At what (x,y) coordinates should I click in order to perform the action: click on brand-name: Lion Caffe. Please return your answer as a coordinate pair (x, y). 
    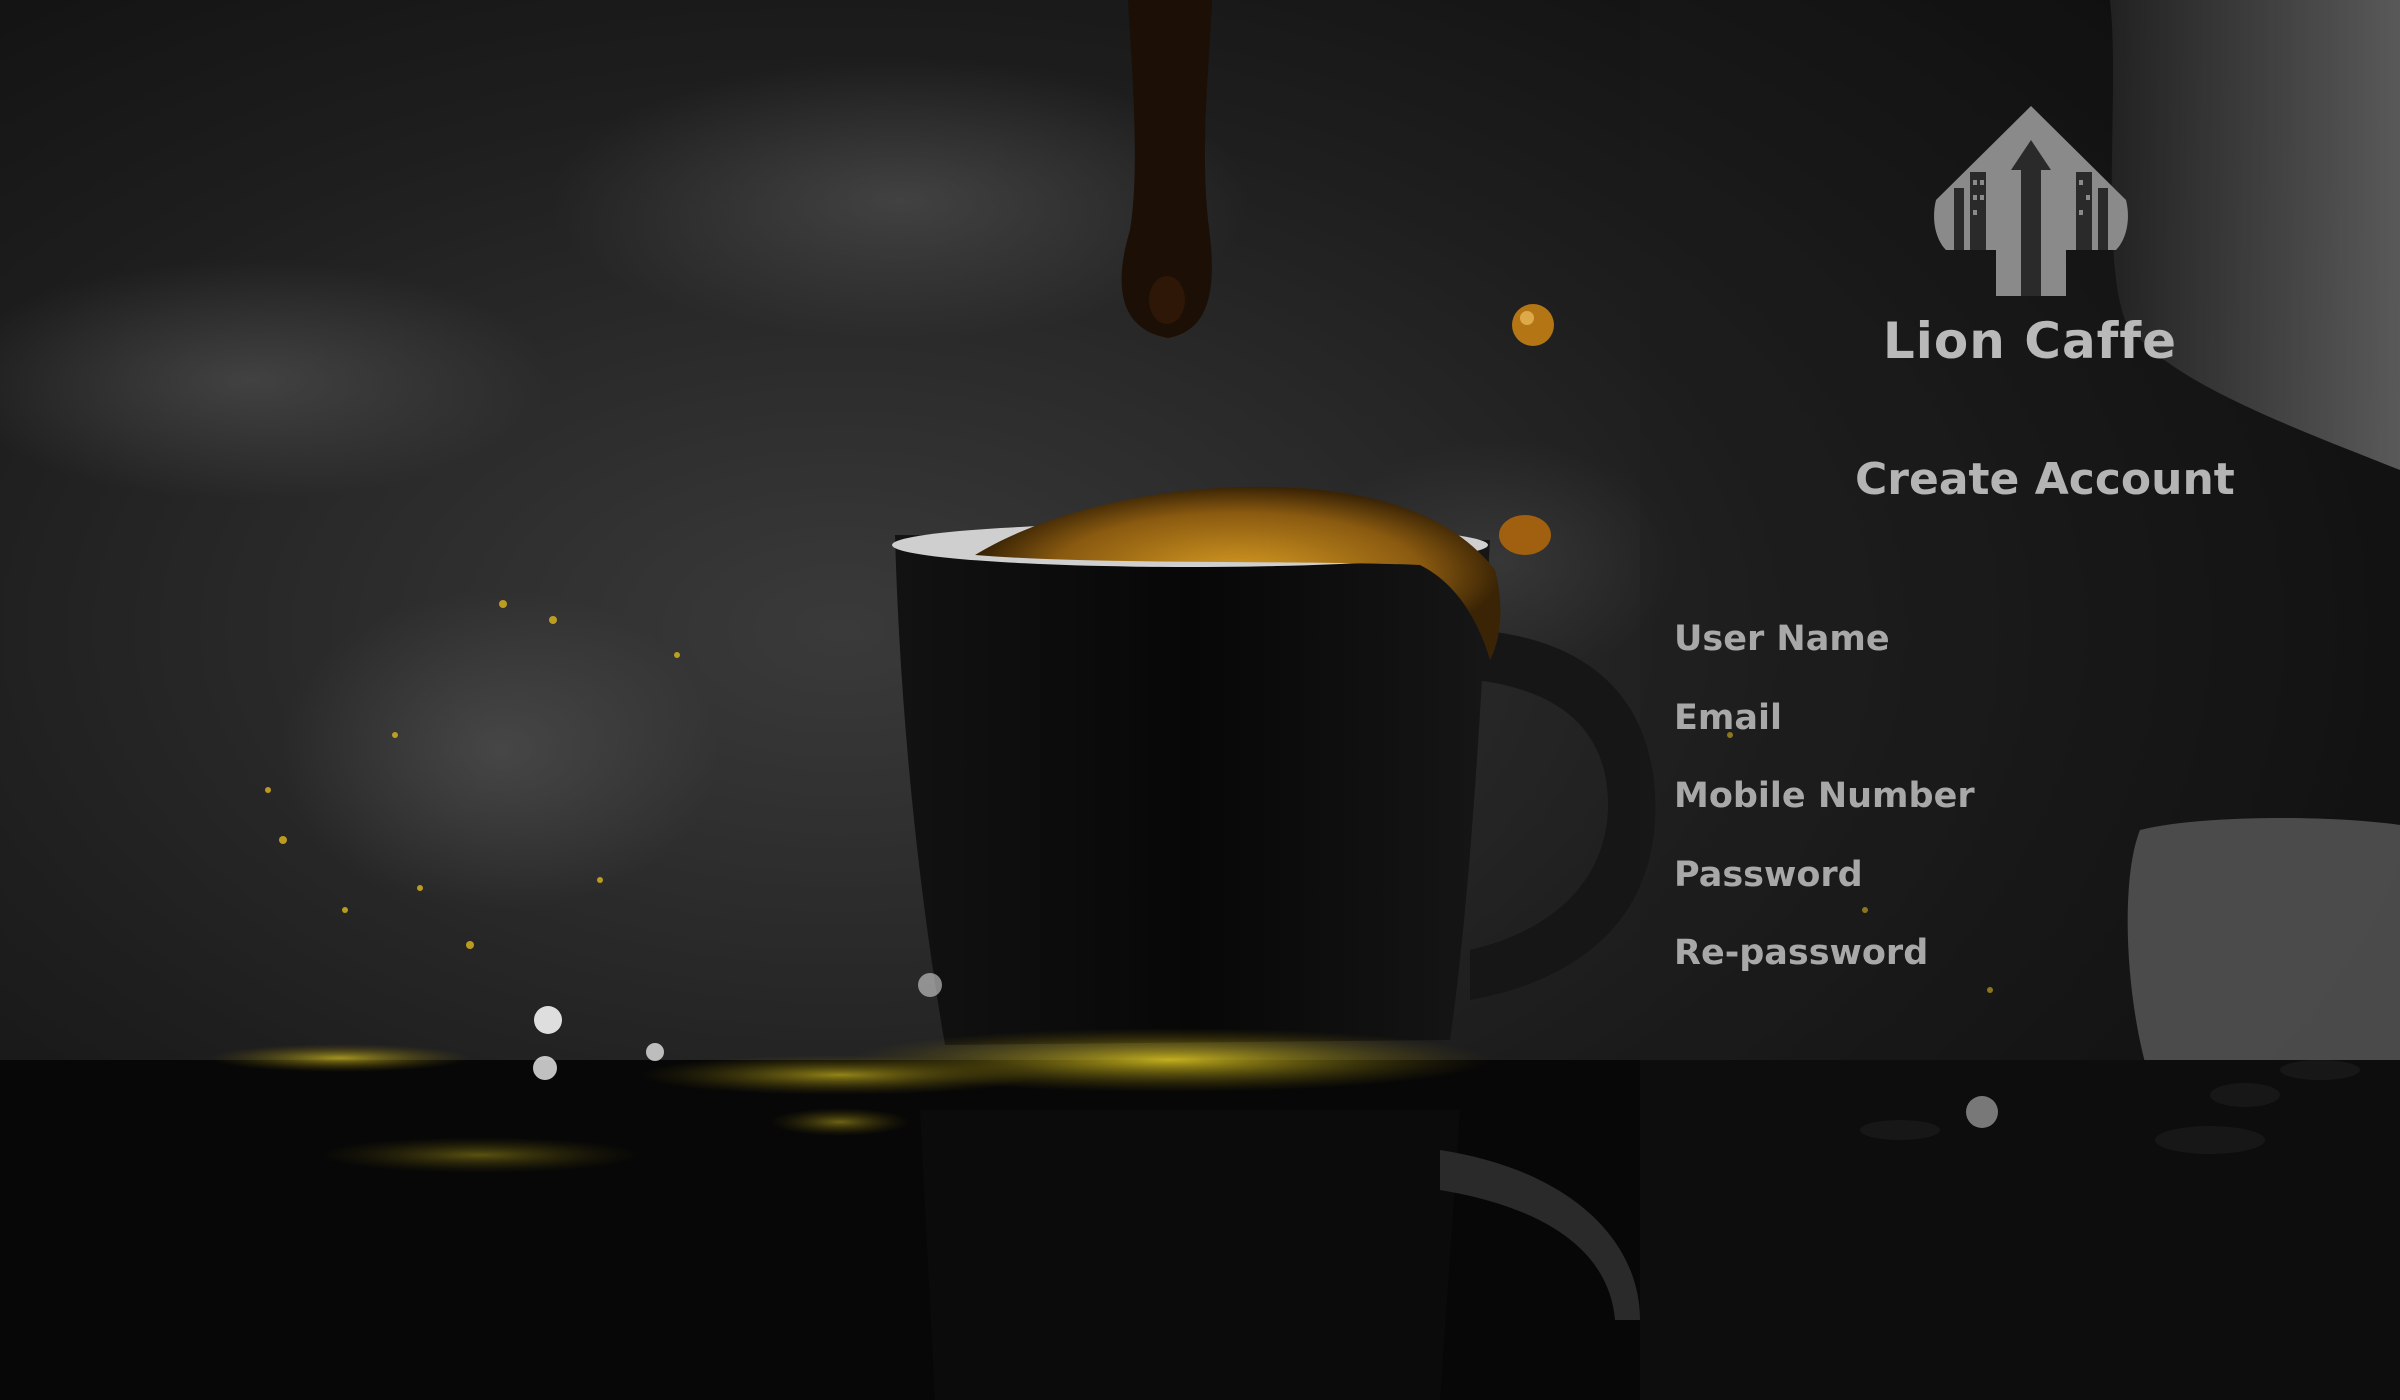
    Looking at the image, I should click on (2030, 341).